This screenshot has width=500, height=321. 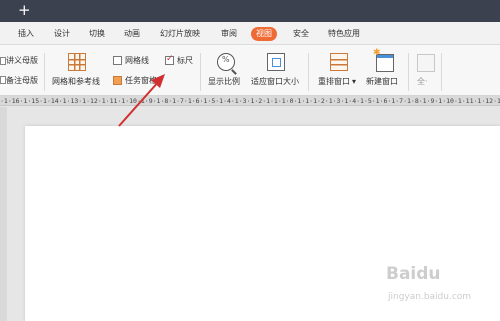 I want to click on annotation-arrow, so click(x=141, y=100).